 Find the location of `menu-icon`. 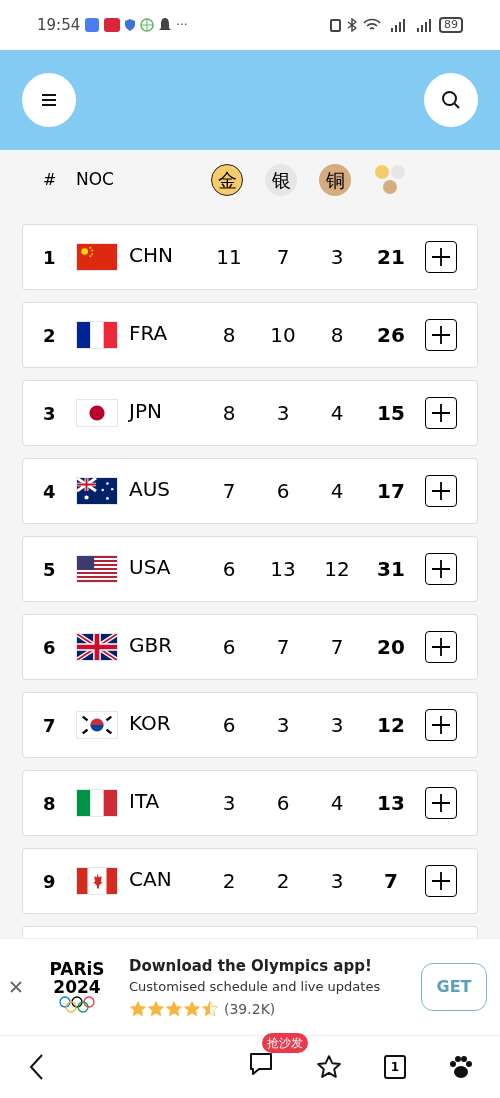

menu-icon is located at coordinates (49, 100).